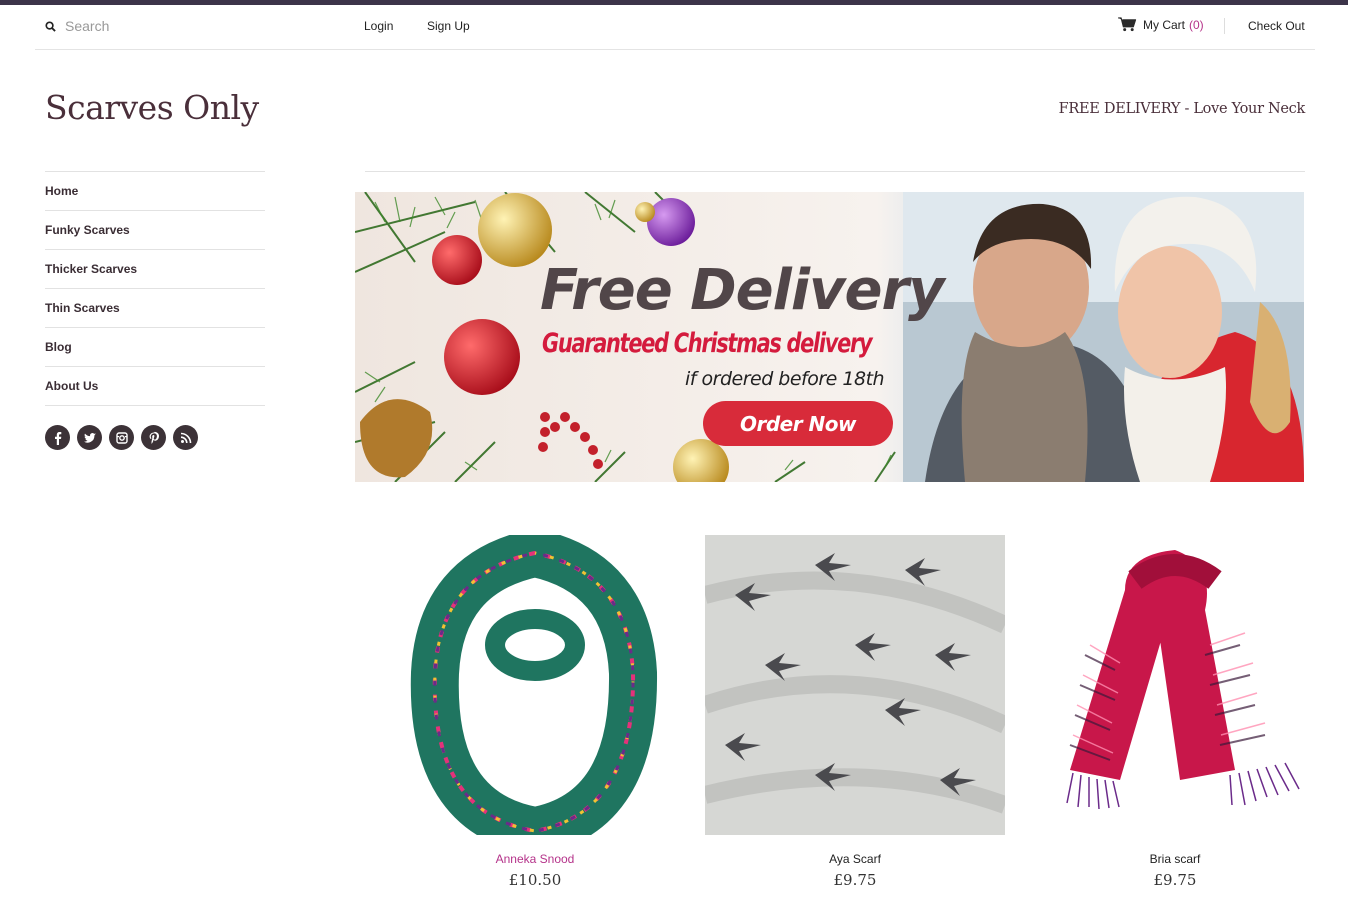  Describe the element at coordinates (165, 26) in the screenshot. I see `search-input` at that location.